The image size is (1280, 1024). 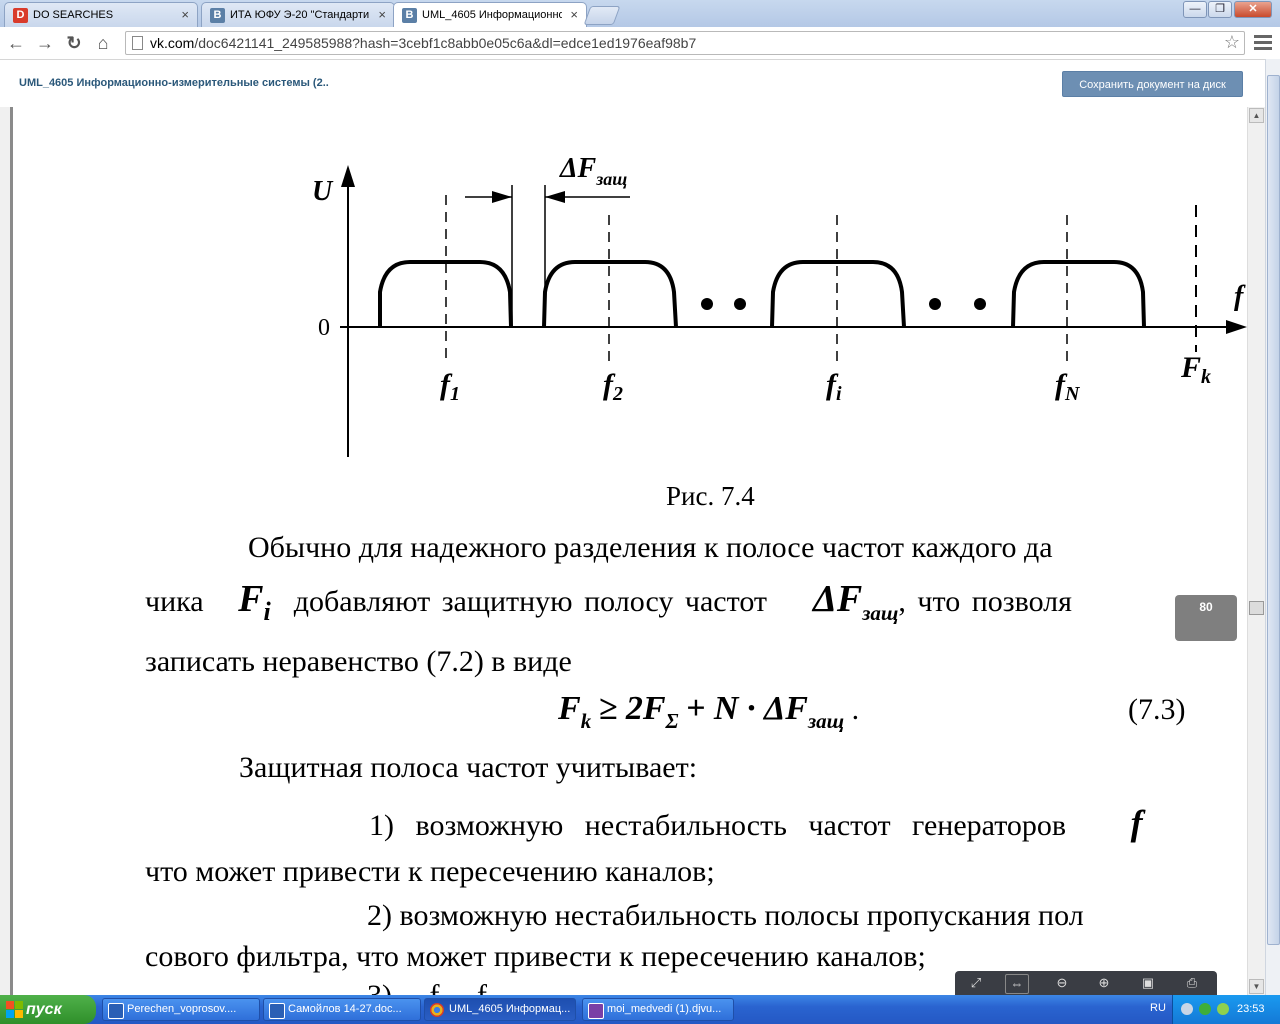 I want to click on save-to-disk-button: Сохранить документ на диск, so click(x=1152, y=84).